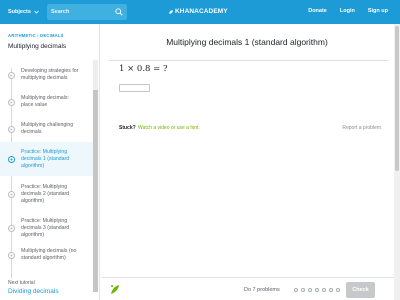  Describe the element at coordinates (95, 191) in the screenshot. I see `sidebar-scrollbar-thumb` at that location.